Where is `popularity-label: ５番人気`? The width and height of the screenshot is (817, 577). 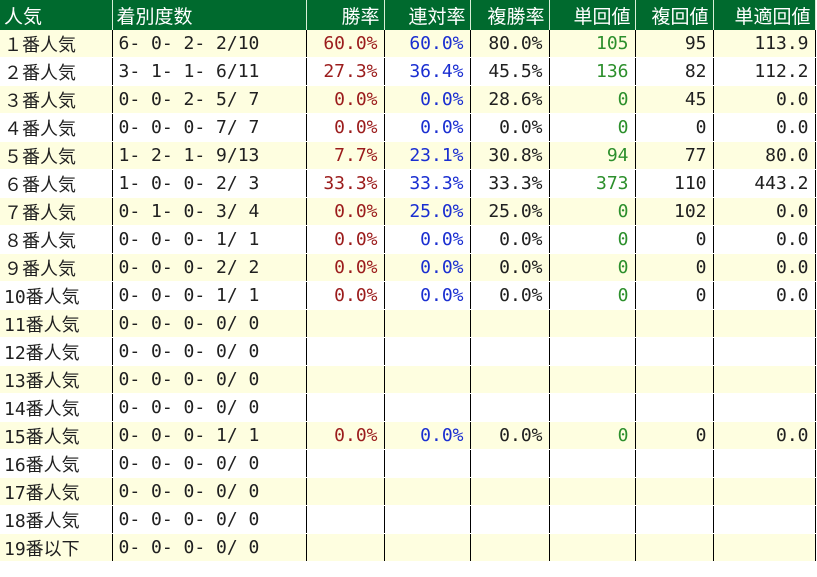 popularity-label: ５番人気 is located at coordinates (56, 155).